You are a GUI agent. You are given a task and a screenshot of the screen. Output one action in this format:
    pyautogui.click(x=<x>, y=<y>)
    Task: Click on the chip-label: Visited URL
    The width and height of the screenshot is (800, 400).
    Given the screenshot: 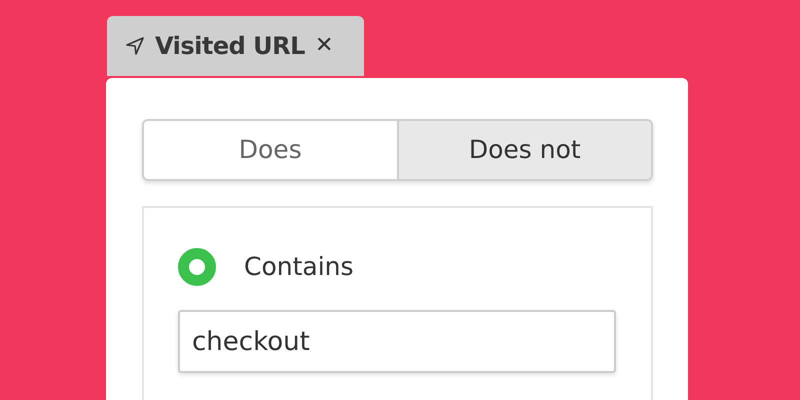 What is the action you would take?
    pyautogui.click(x=230, y=46)
    